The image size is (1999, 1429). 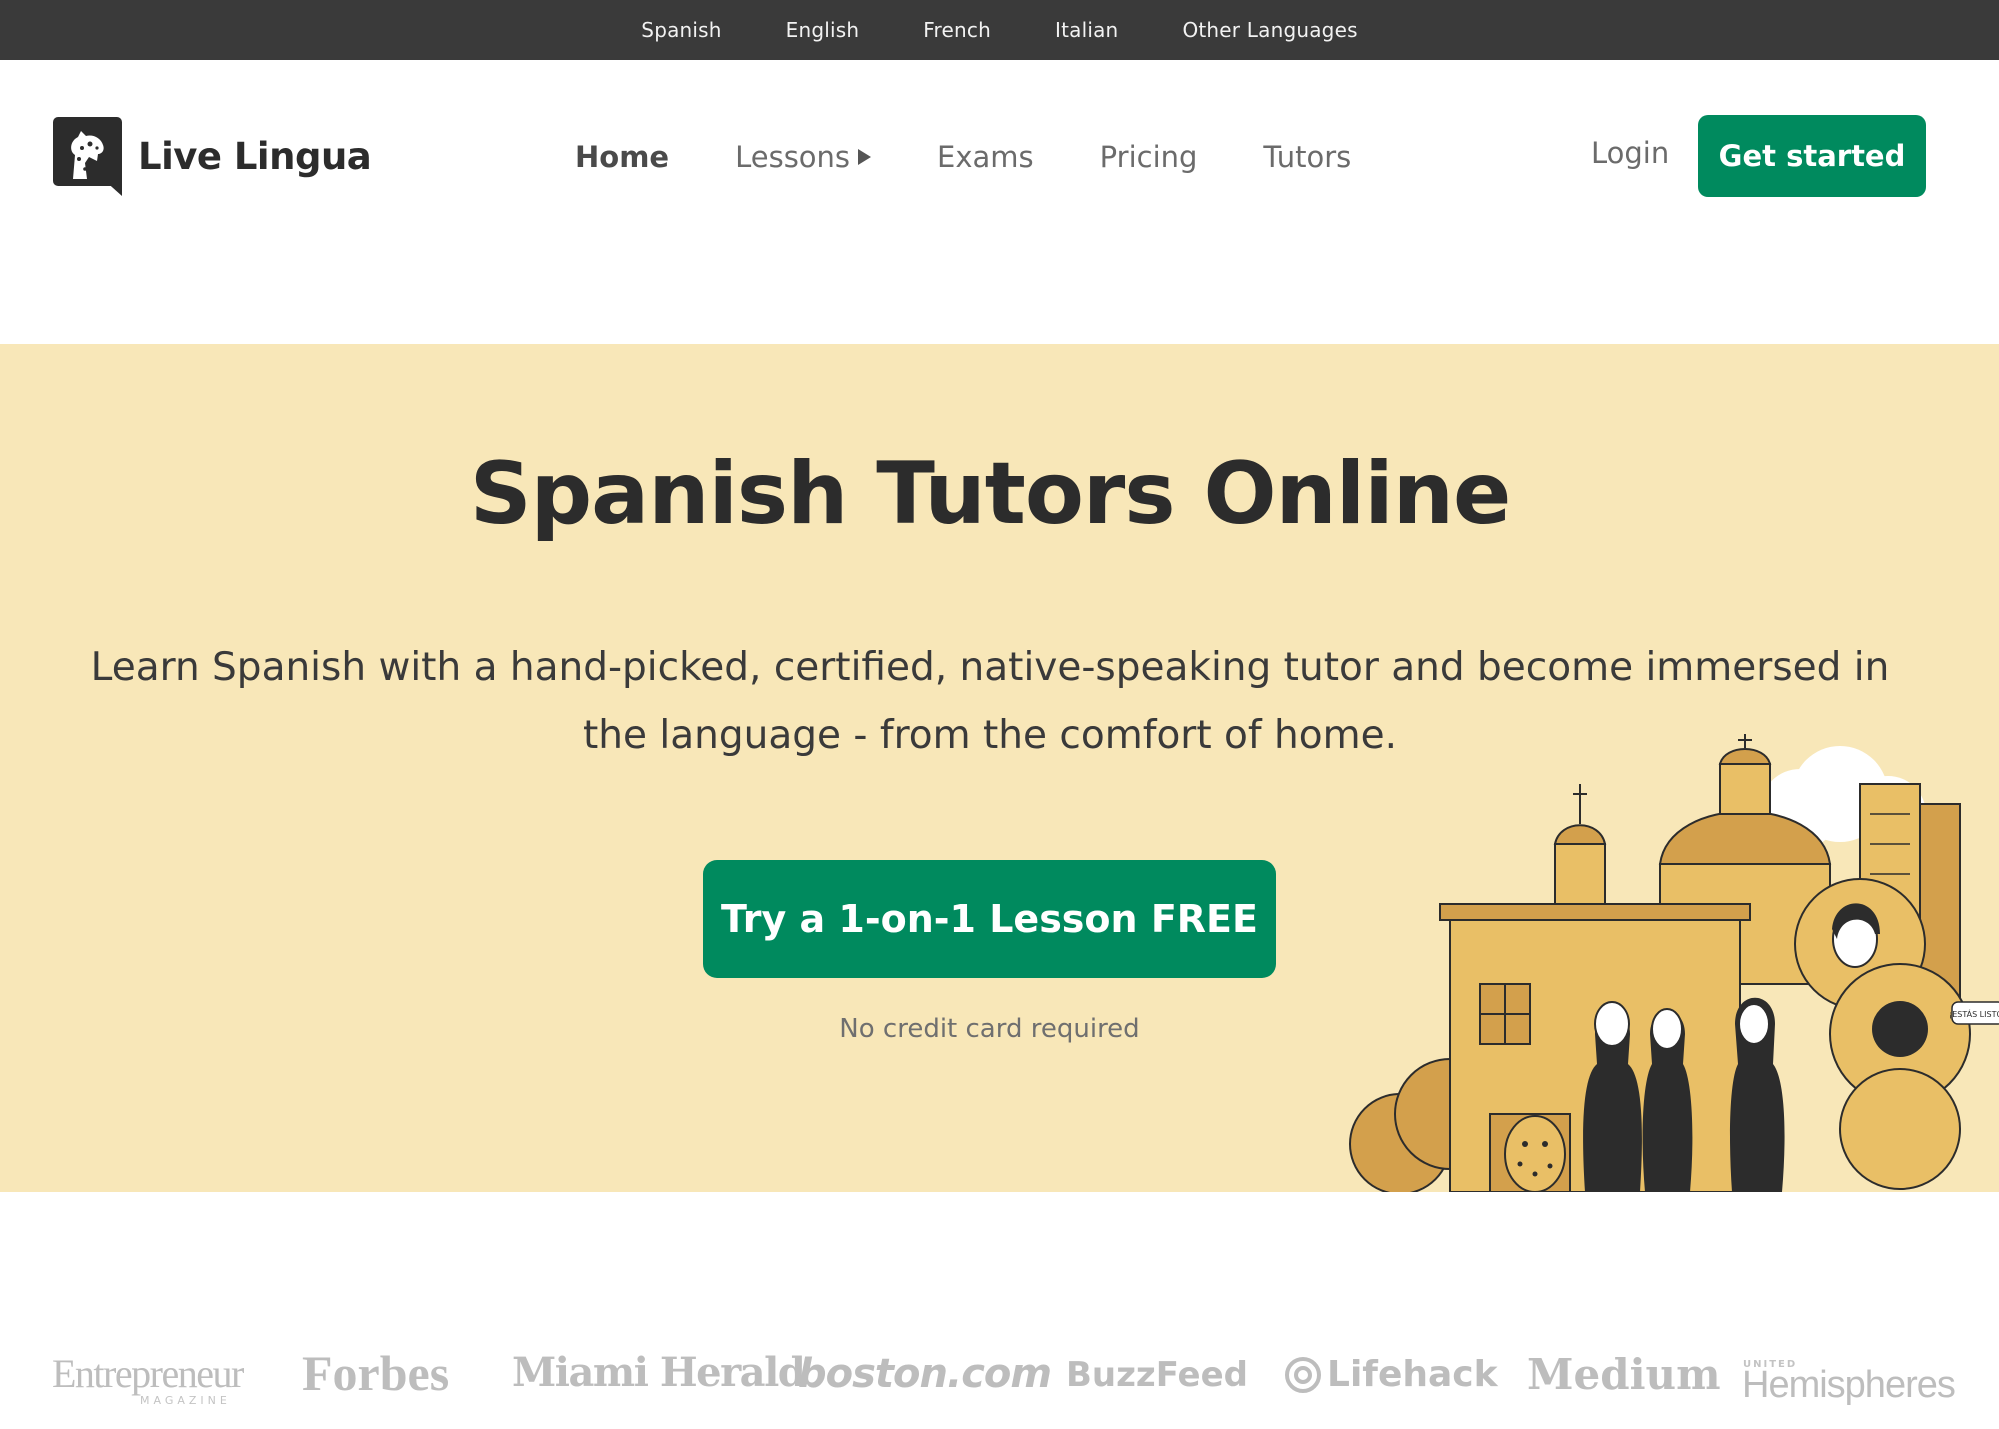 I want to click on main-nav: Home Lessons Exams Pricing Tutors, so click(x=996, y=157).